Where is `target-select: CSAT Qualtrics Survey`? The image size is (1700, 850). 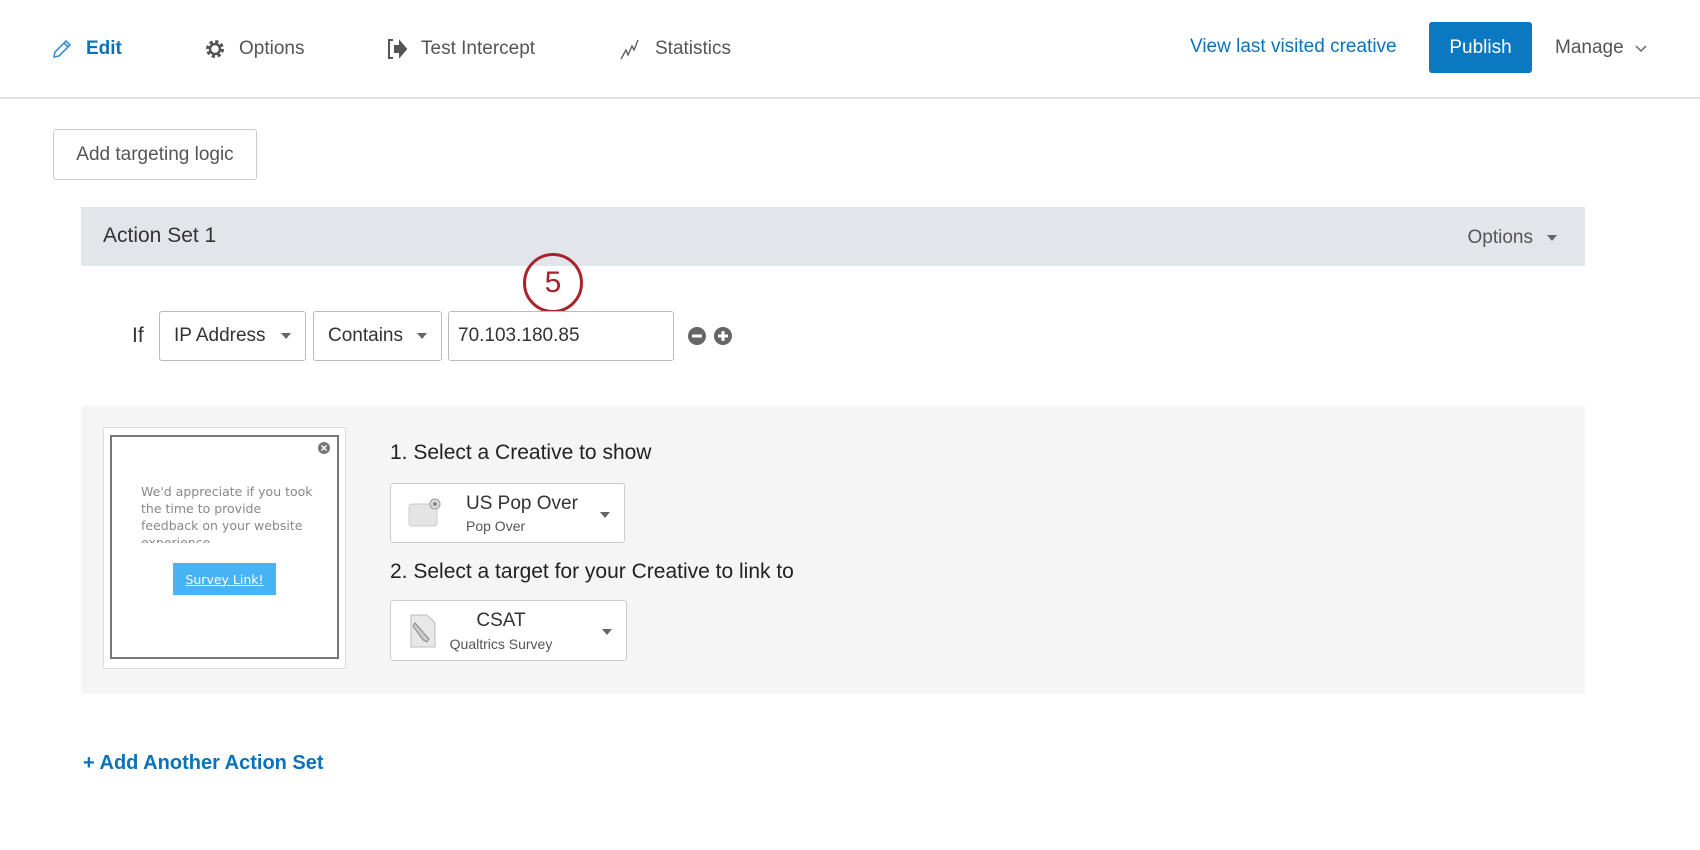
target-select: CSAT Qualtrics Survey is located at coordinates (508, 630).